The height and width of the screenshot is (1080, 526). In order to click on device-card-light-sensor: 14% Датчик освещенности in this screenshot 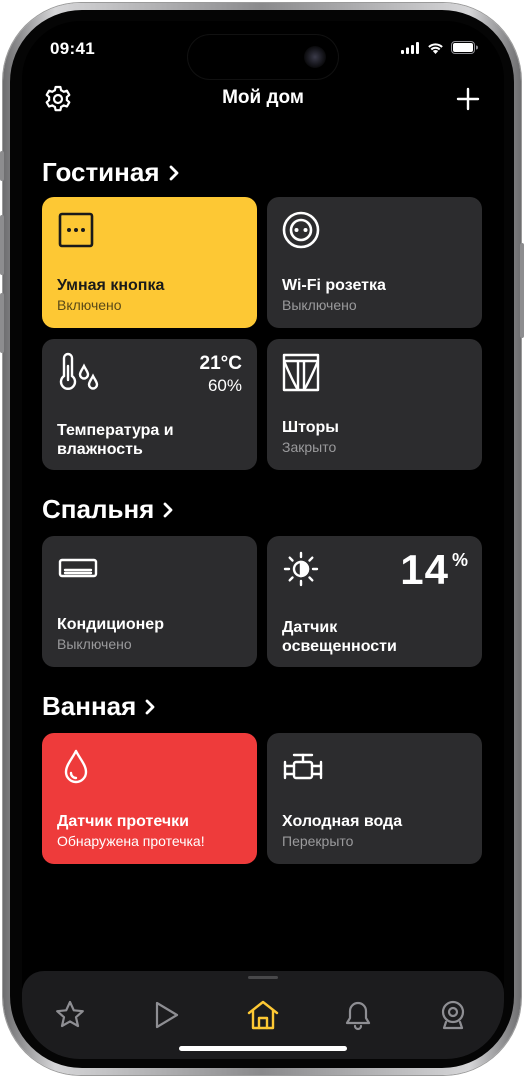, I will do `click(374, 601)`.